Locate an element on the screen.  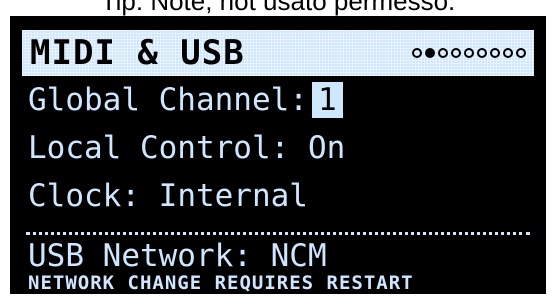
local-control-row: Local Control: On is located at coordinates (186, 148).